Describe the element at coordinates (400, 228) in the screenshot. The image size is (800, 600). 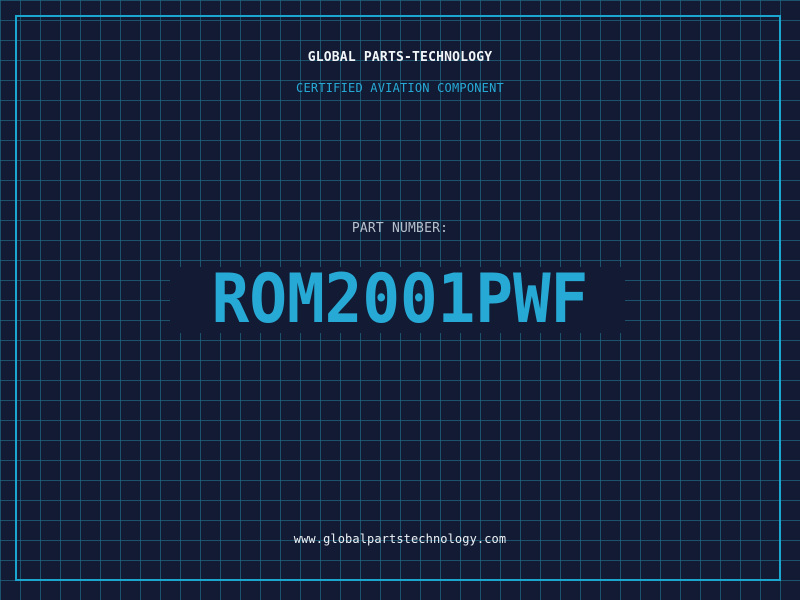
I see `part-number-label: PART NUMBER:` at that location.